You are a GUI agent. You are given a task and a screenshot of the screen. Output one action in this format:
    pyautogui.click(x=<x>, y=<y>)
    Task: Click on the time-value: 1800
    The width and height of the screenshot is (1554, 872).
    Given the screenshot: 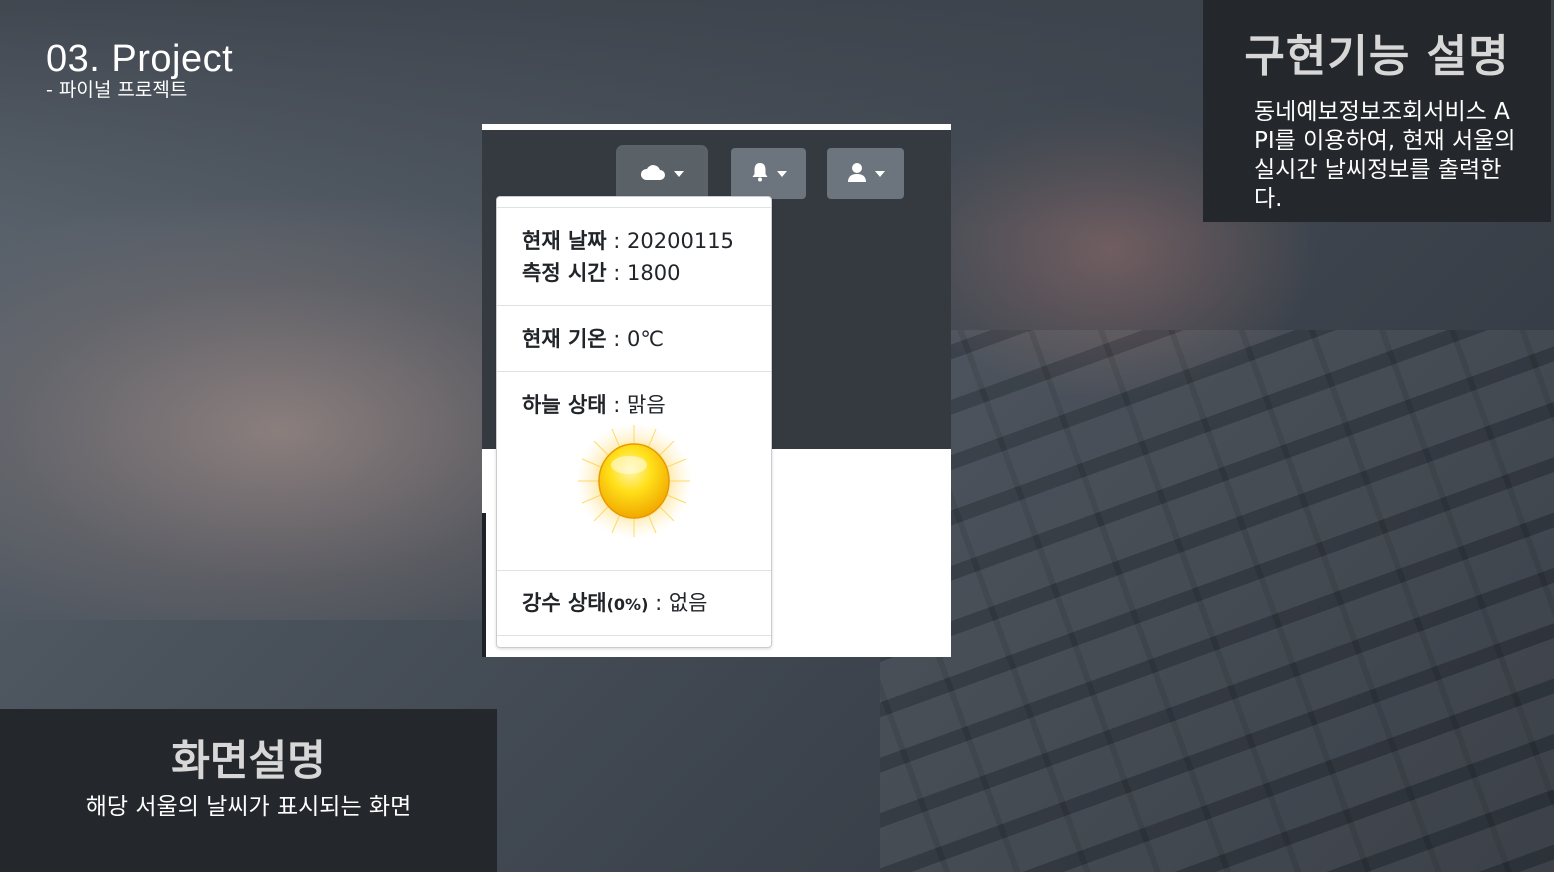 What is the action you would take?
    pyautogui.click(x=654, y=273)
    